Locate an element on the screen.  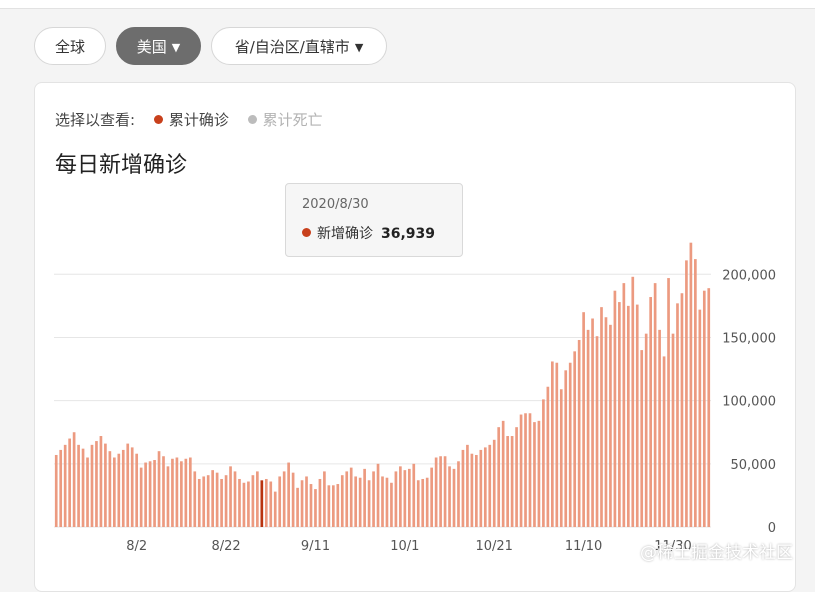
x-tick-label: 9/11 is located at coordinates (315, 546).